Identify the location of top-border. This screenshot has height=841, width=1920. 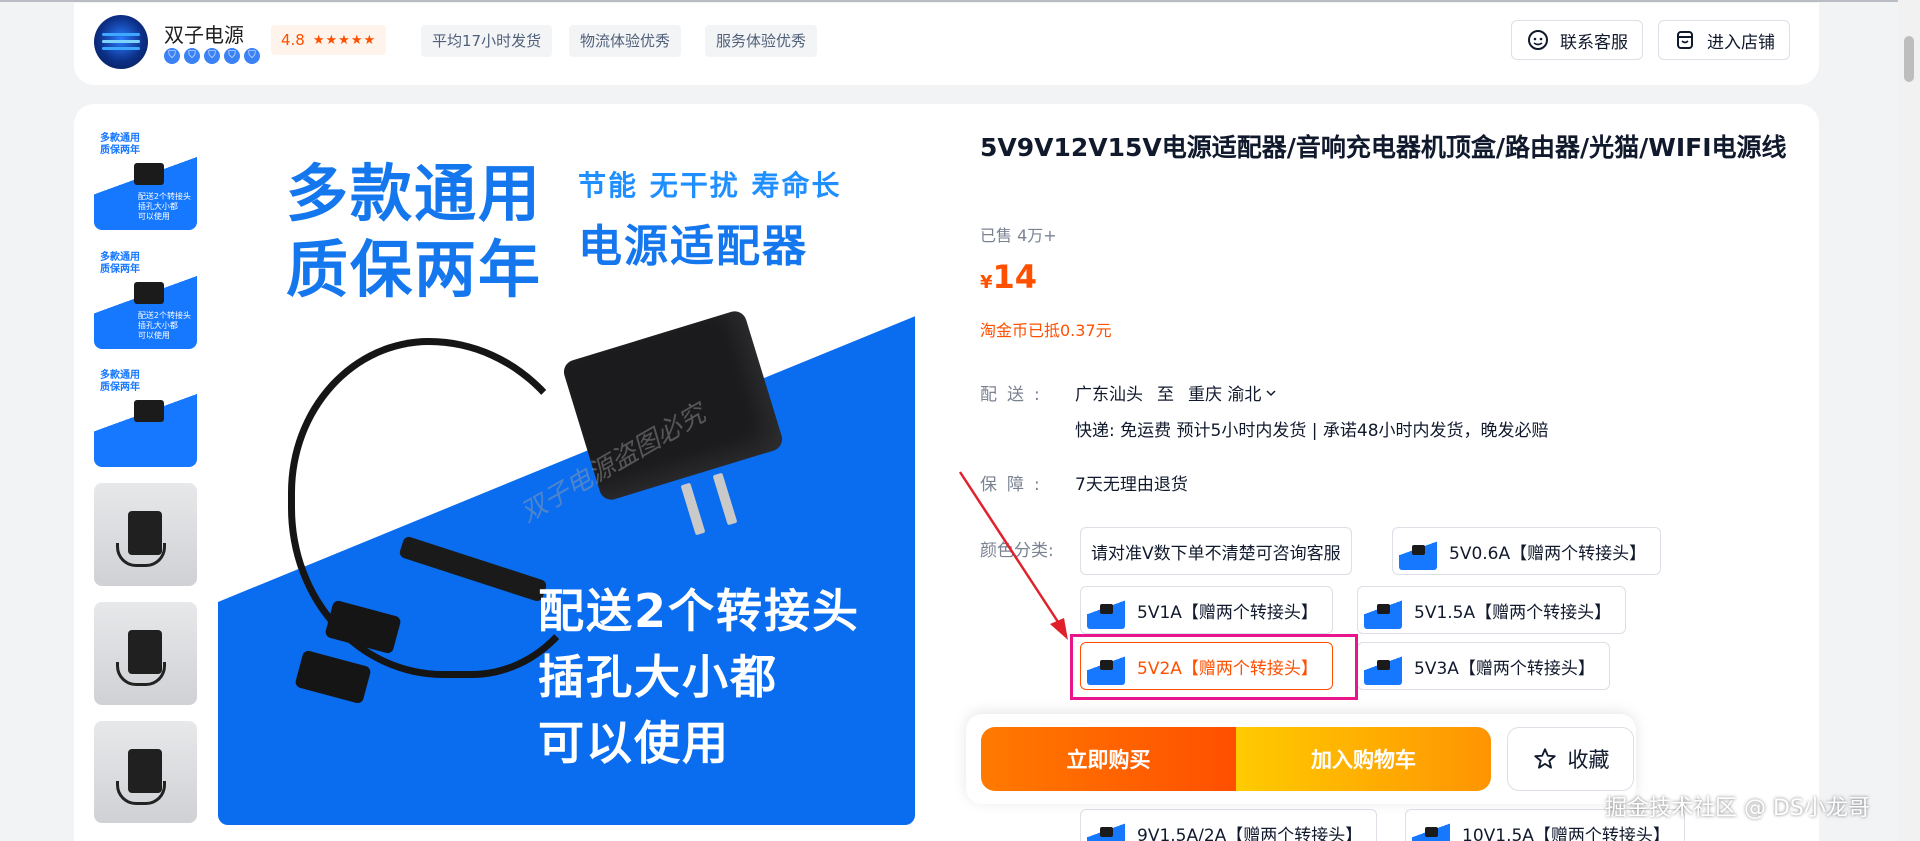
(960, 1).